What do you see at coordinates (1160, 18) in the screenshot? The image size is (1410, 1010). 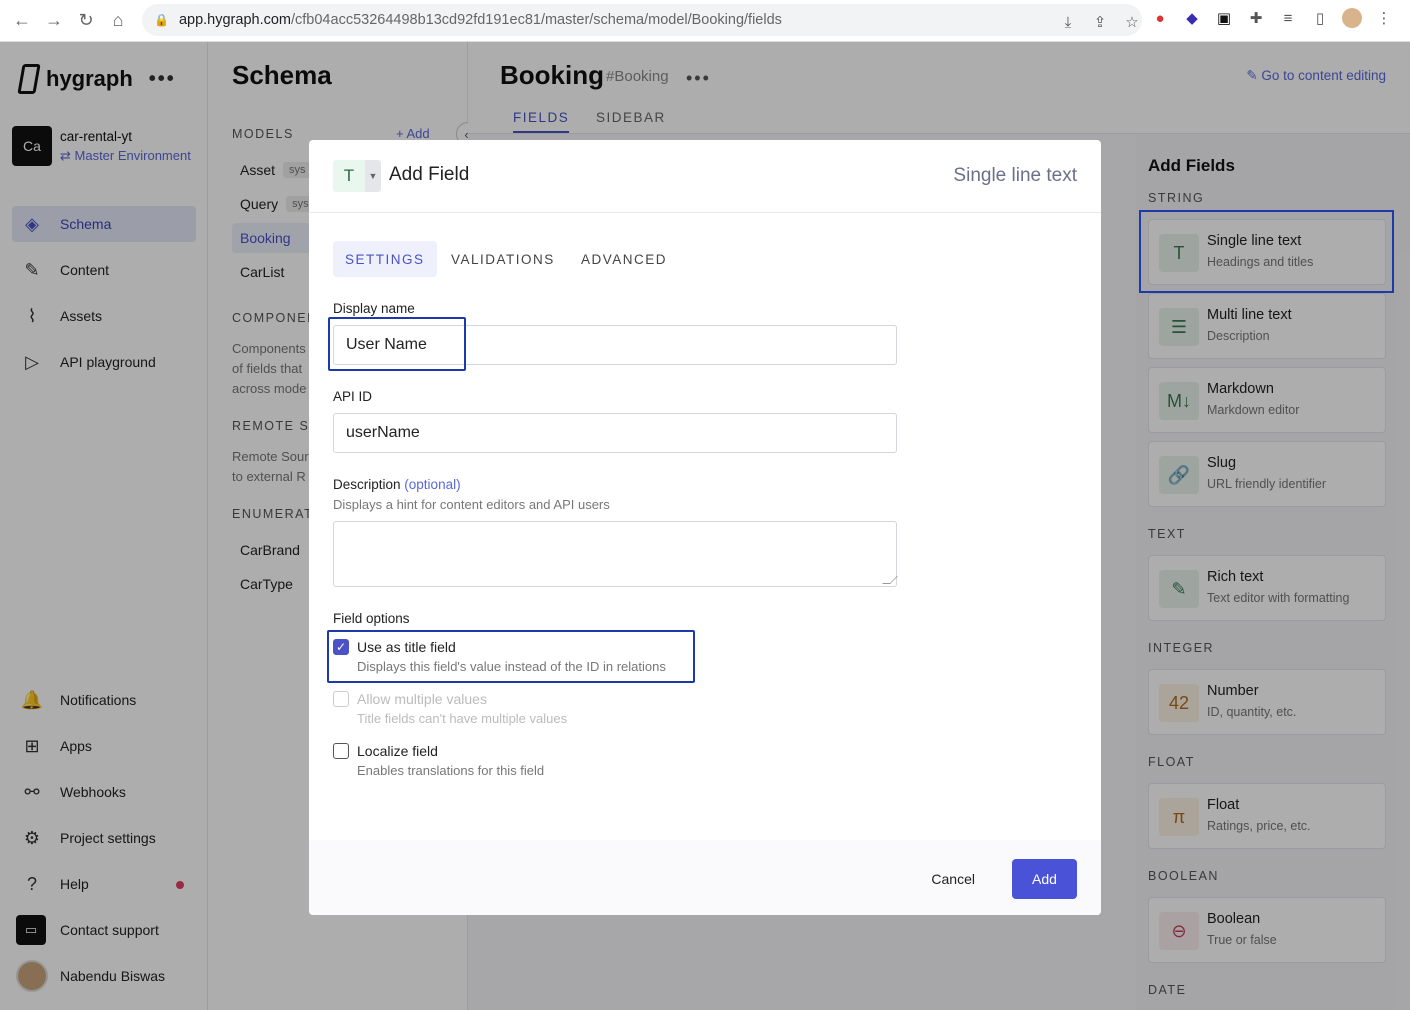 I see `extension-color-icon: ●` at bounding box center [1160, 18].